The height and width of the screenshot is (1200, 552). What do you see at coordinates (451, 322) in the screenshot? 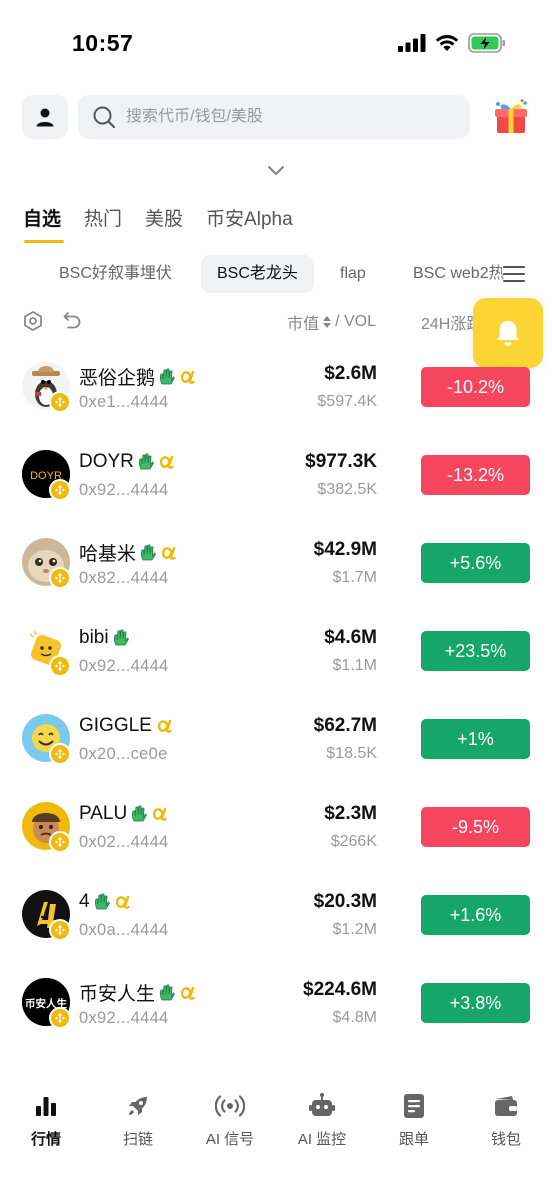
I see `sort-24h-change: 24H涨跌` at bounding box center [451, 322].